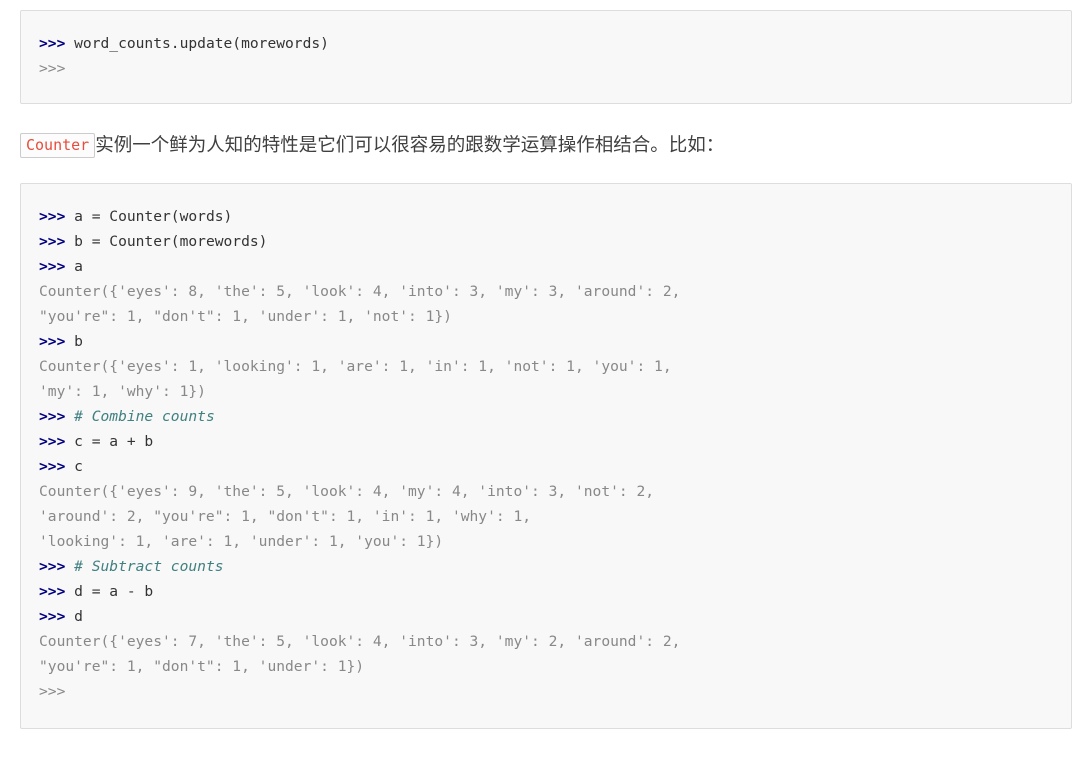 The width and height of the screenshot is (1092, 775). What do you see at coordinates (197, 43) in the screenshot?
I see `code-source: word_counts.update(morewords)` at bounding box center [197, 43].